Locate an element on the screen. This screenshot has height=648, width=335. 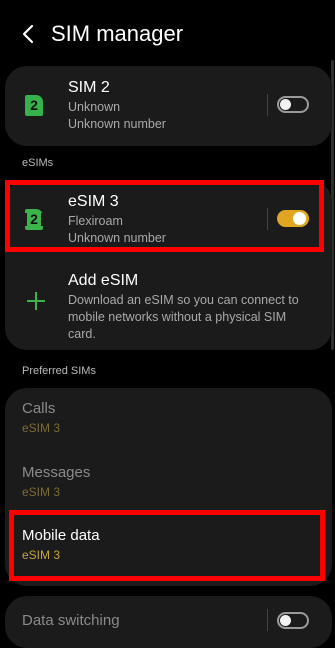
sim2-name: SIM 2 is located at coordinates (89, 87).